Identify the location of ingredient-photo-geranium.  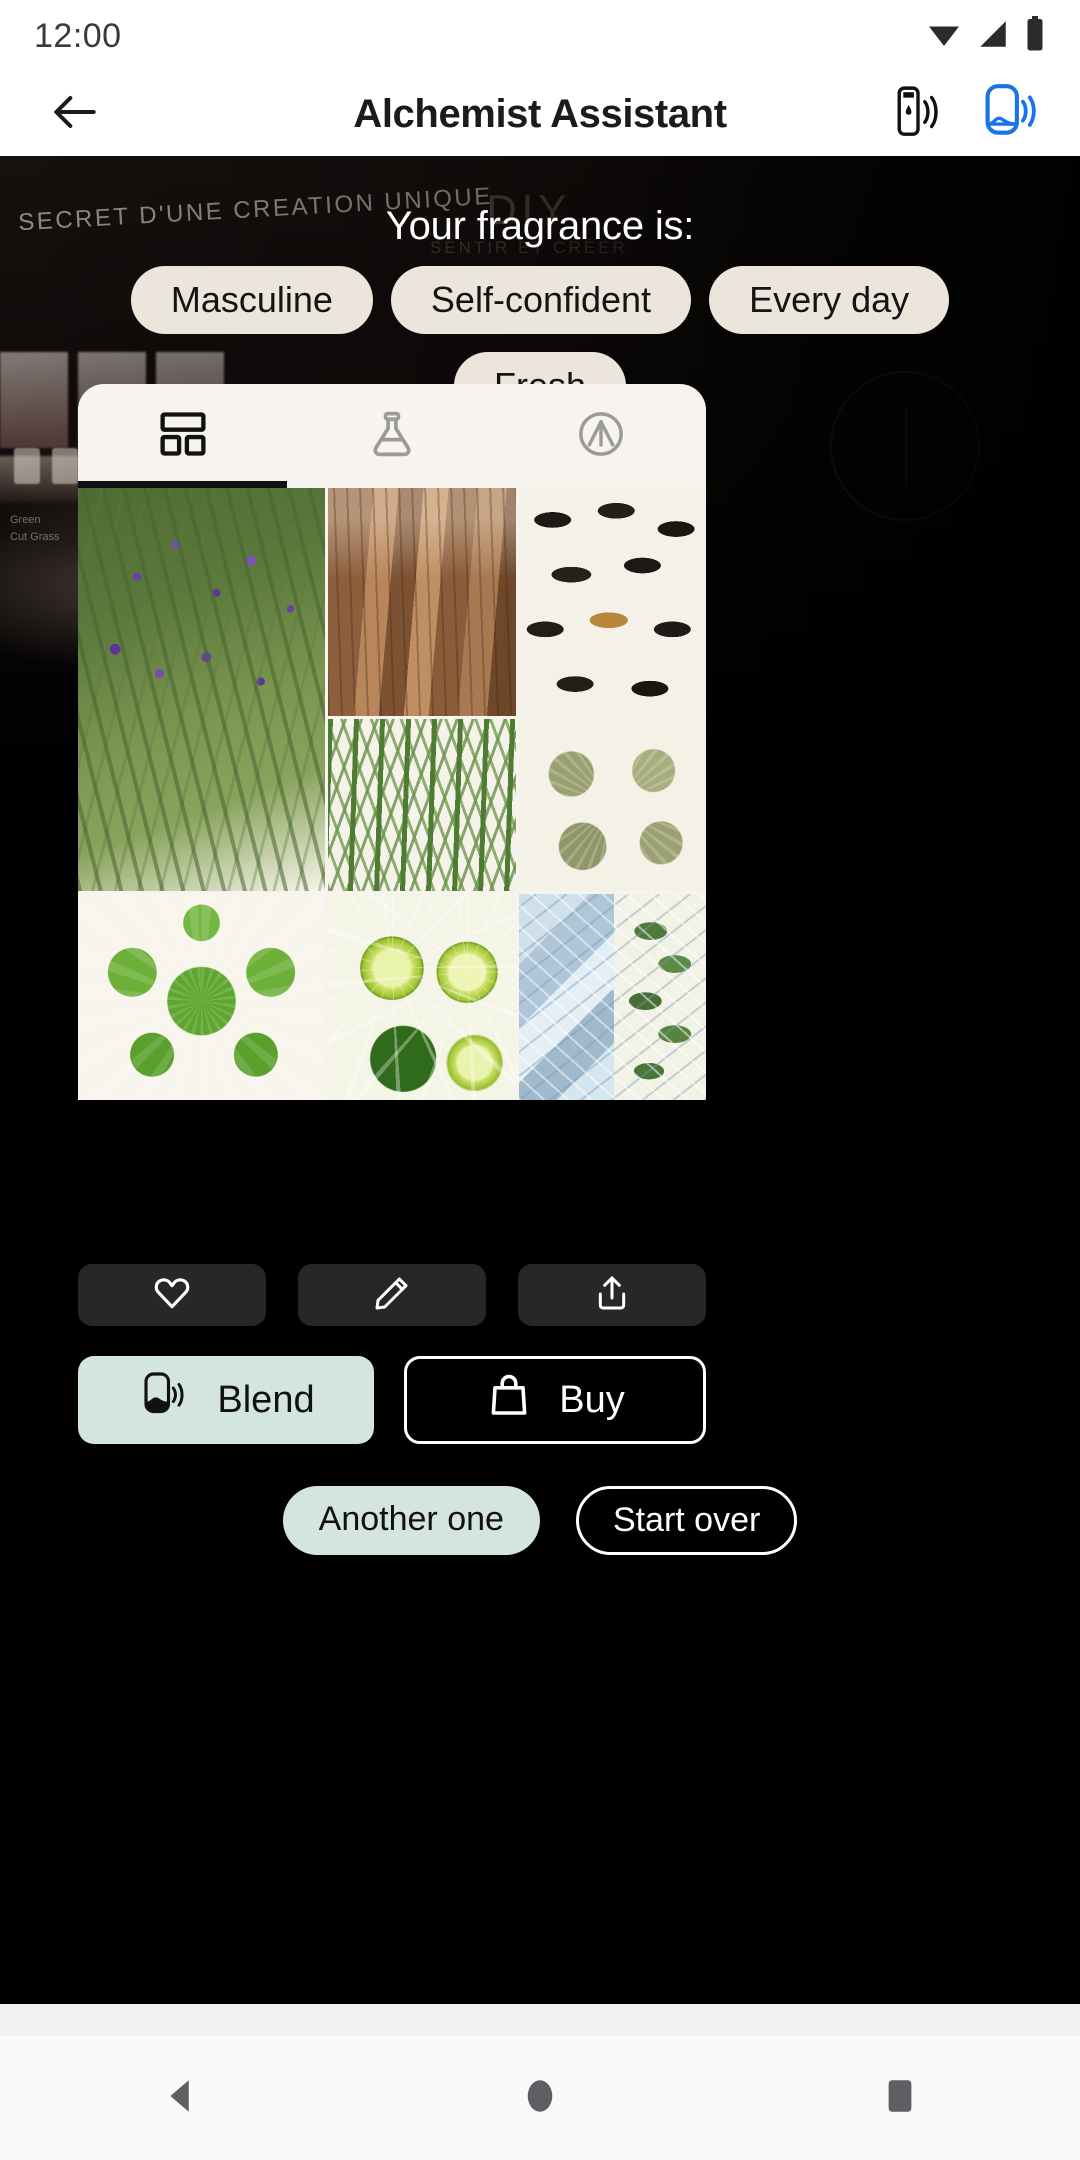
(202, 997).